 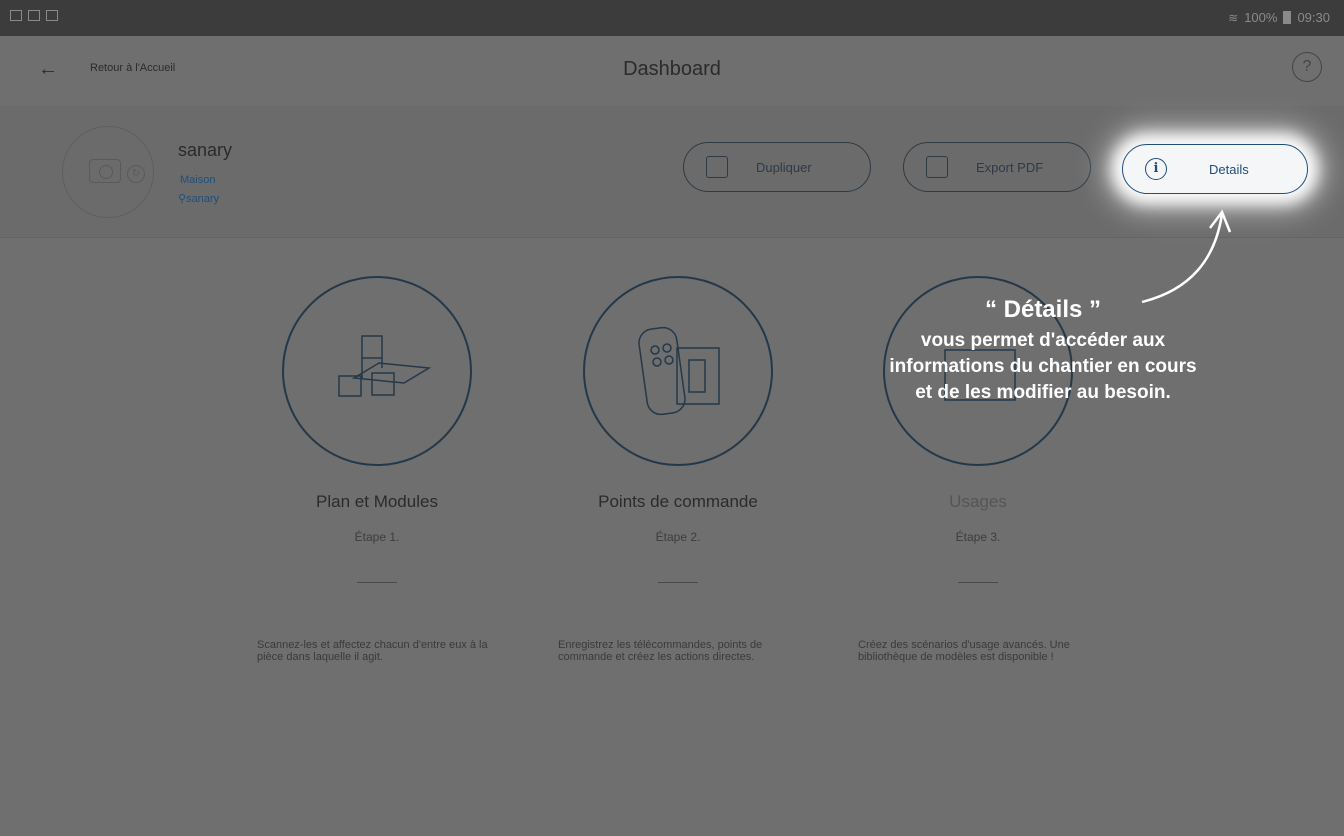 I want to click on tutorial-arrow-icon, so click(x=1186, y=256).